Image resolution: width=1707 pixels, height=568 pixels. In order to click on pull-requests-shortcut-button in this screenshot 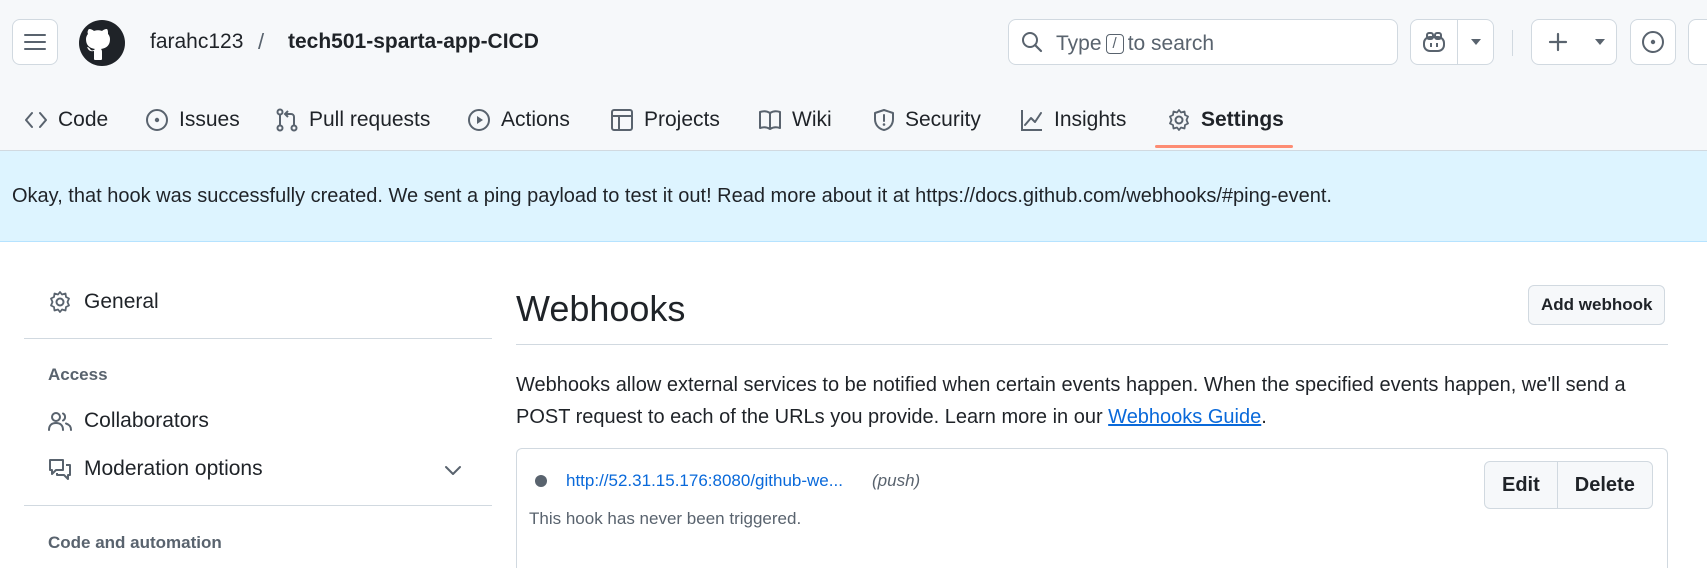, I will do `click(1697, 42)`.